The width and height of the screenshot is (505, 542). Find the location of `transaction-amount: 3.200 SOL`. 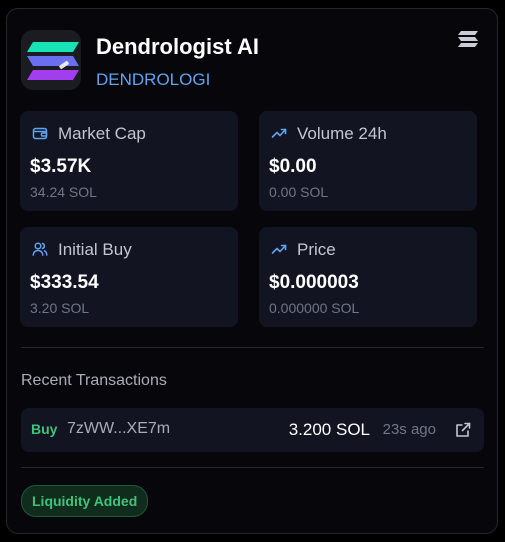

transaction-amount: 3.200 SOL is located at coordinates (329, 429).